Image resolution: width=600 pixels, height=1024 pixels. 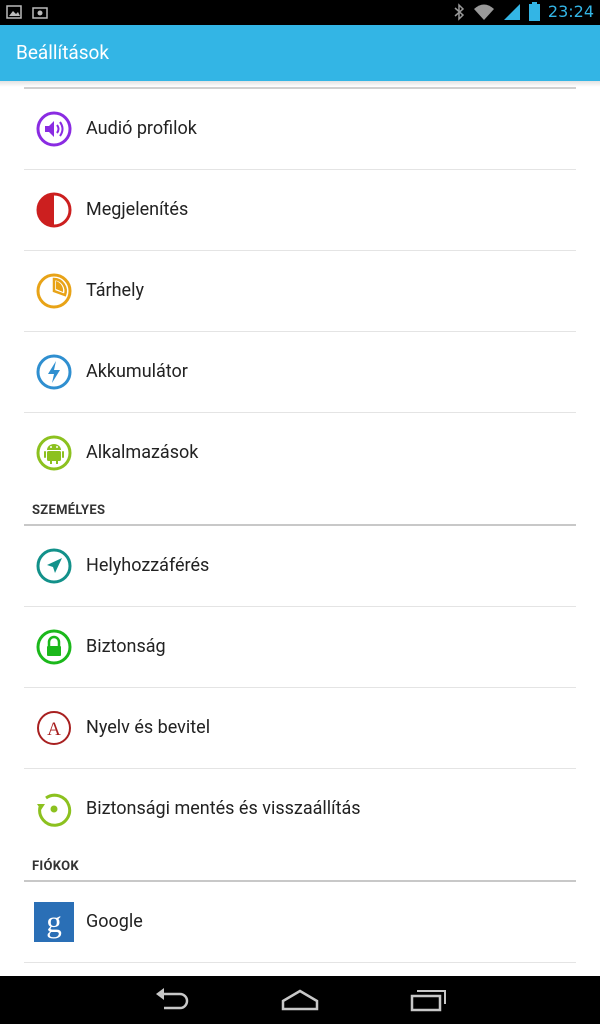 What do you see at coordinates (148, 727) in the screenshot?
I see `settings-item-label: Nyelv és bevitel` at bounding box center [148, 727].